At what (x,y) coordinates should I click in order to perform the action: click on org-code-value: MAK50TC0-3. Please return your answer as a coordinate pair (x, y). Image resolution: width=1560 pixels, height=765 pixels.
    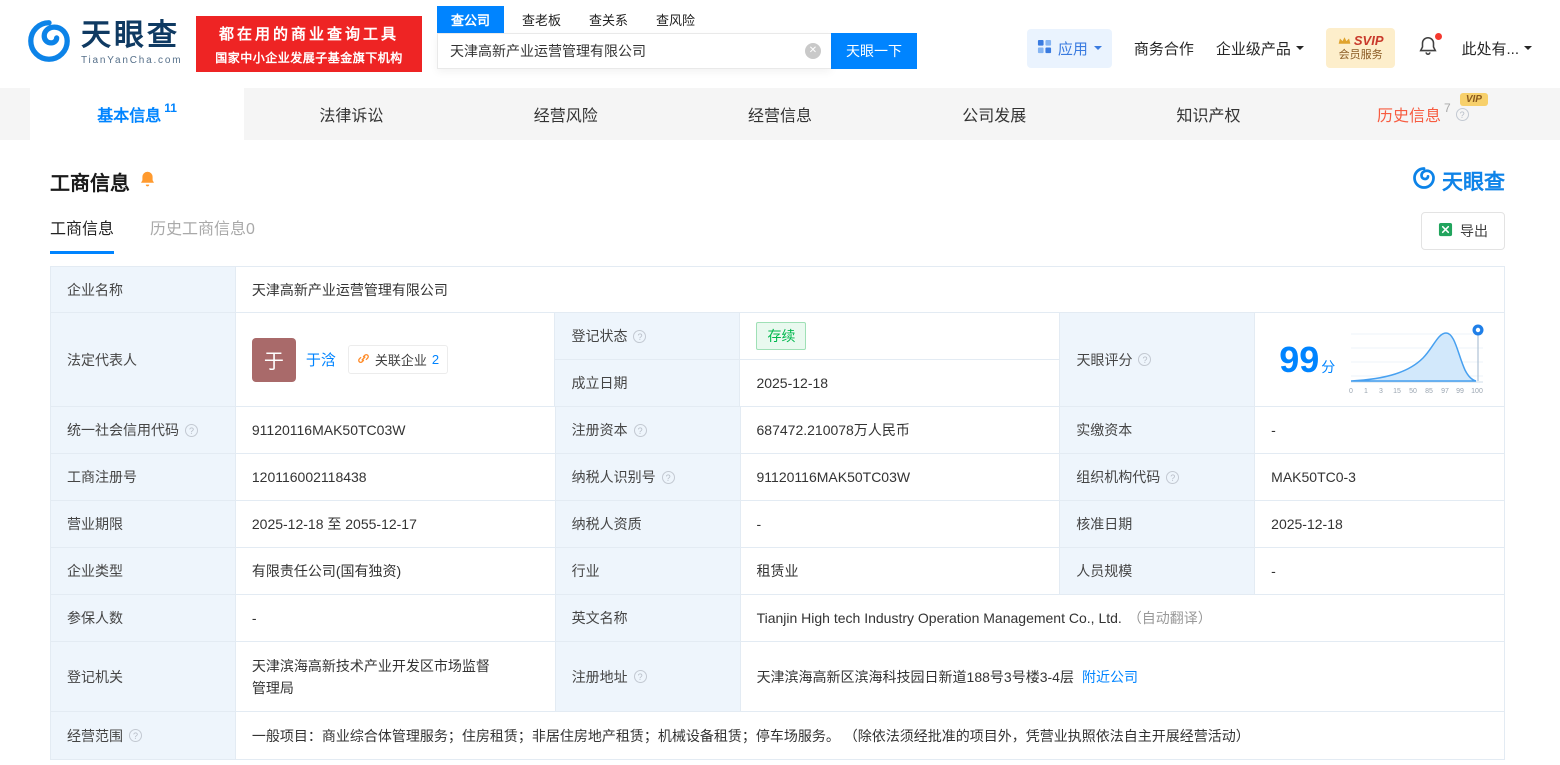
    Looking at the image, I should click on (1380, 477).